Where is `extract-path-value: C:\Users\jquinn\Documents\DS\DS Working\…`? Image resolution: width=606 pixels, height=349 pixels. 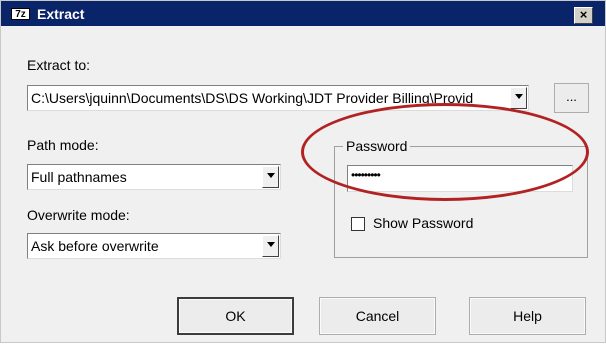
extract-path-value: C:\Users\jquinn\Documents\DS\DS Working\… is located at coordinates (252, 98).